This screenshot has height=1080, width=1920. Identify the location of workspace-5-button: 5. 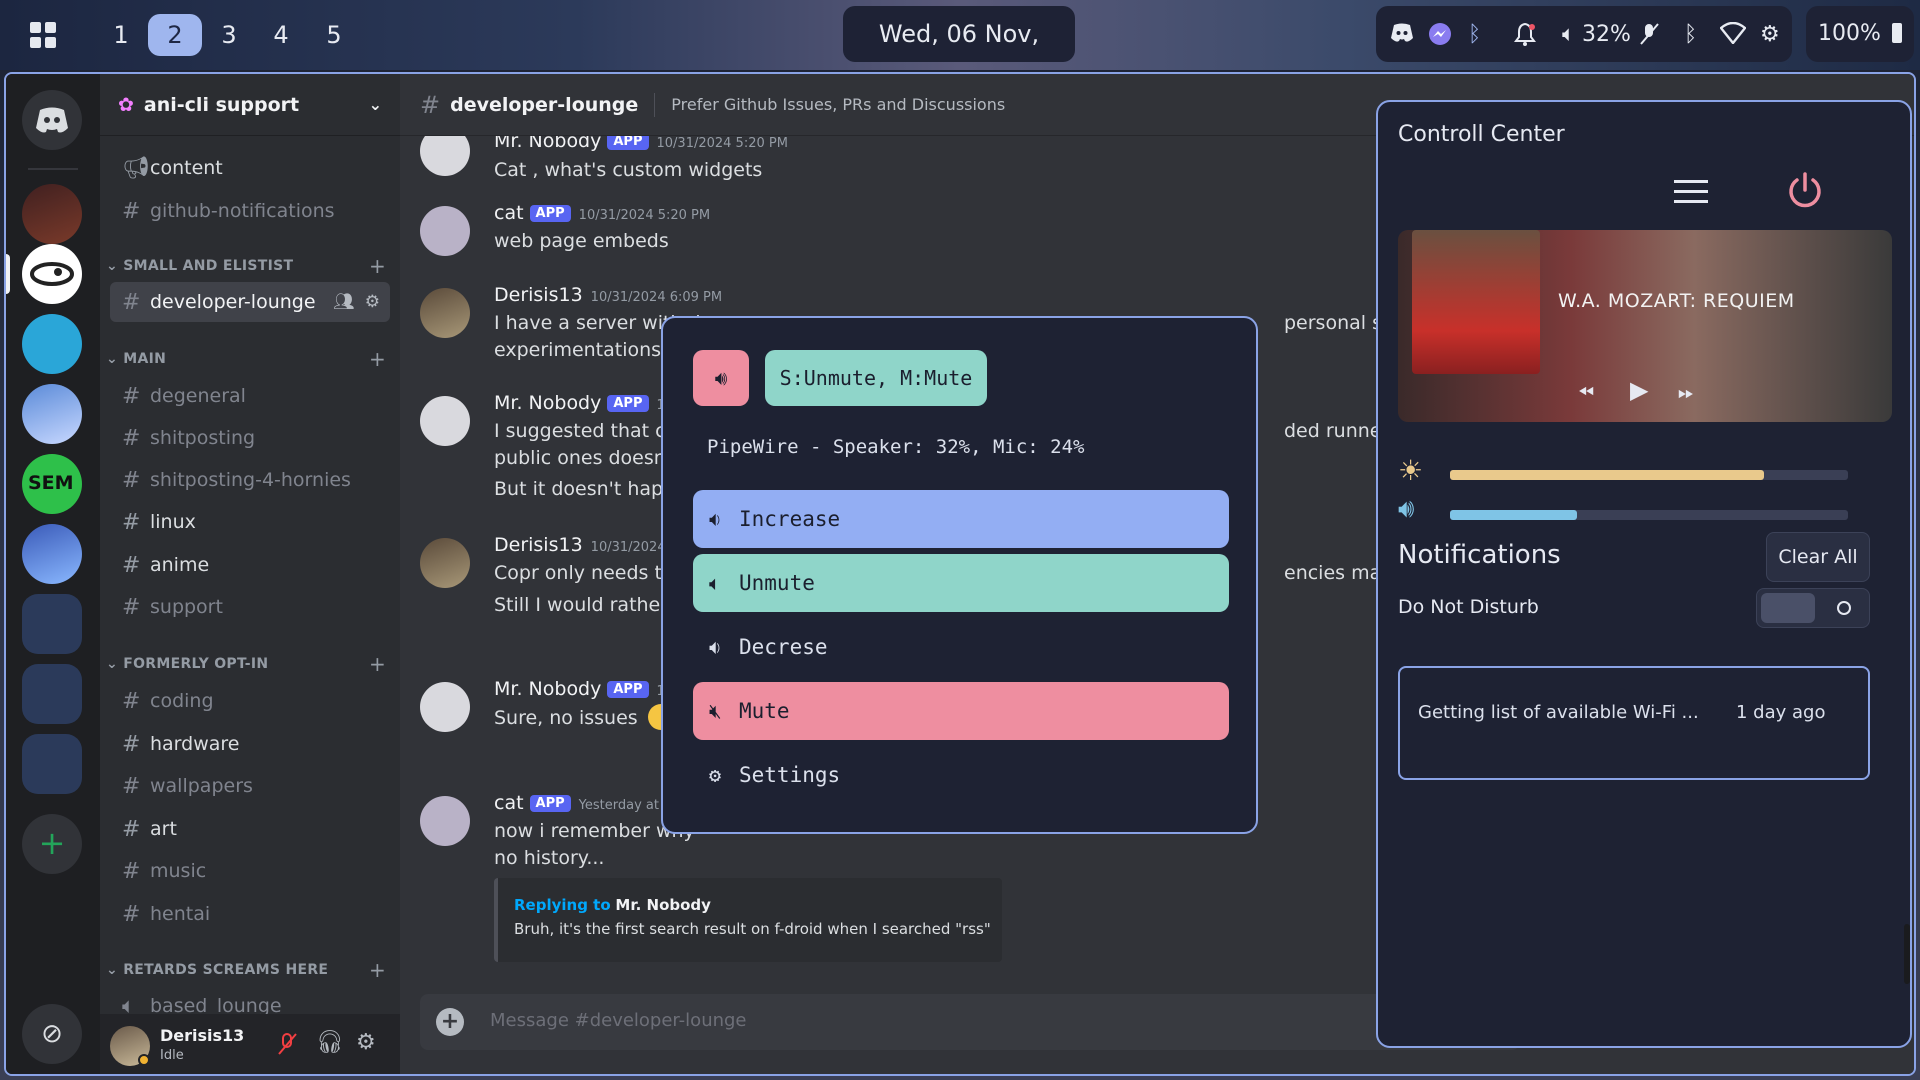
(334, 35).